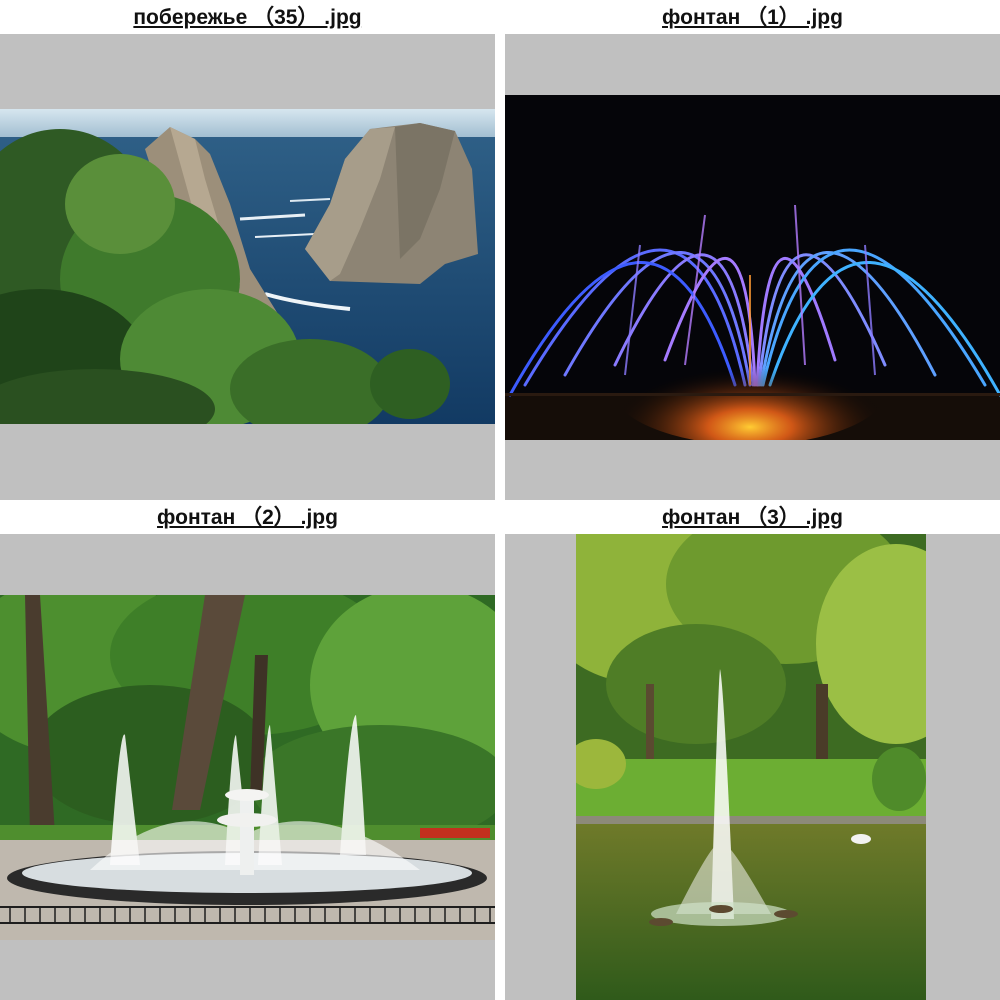  What do you see at coordinates (247, 517) in the screenshot?
I see `file-name-link: фонтан （2） .jpg` at bounding box center [247, 517].